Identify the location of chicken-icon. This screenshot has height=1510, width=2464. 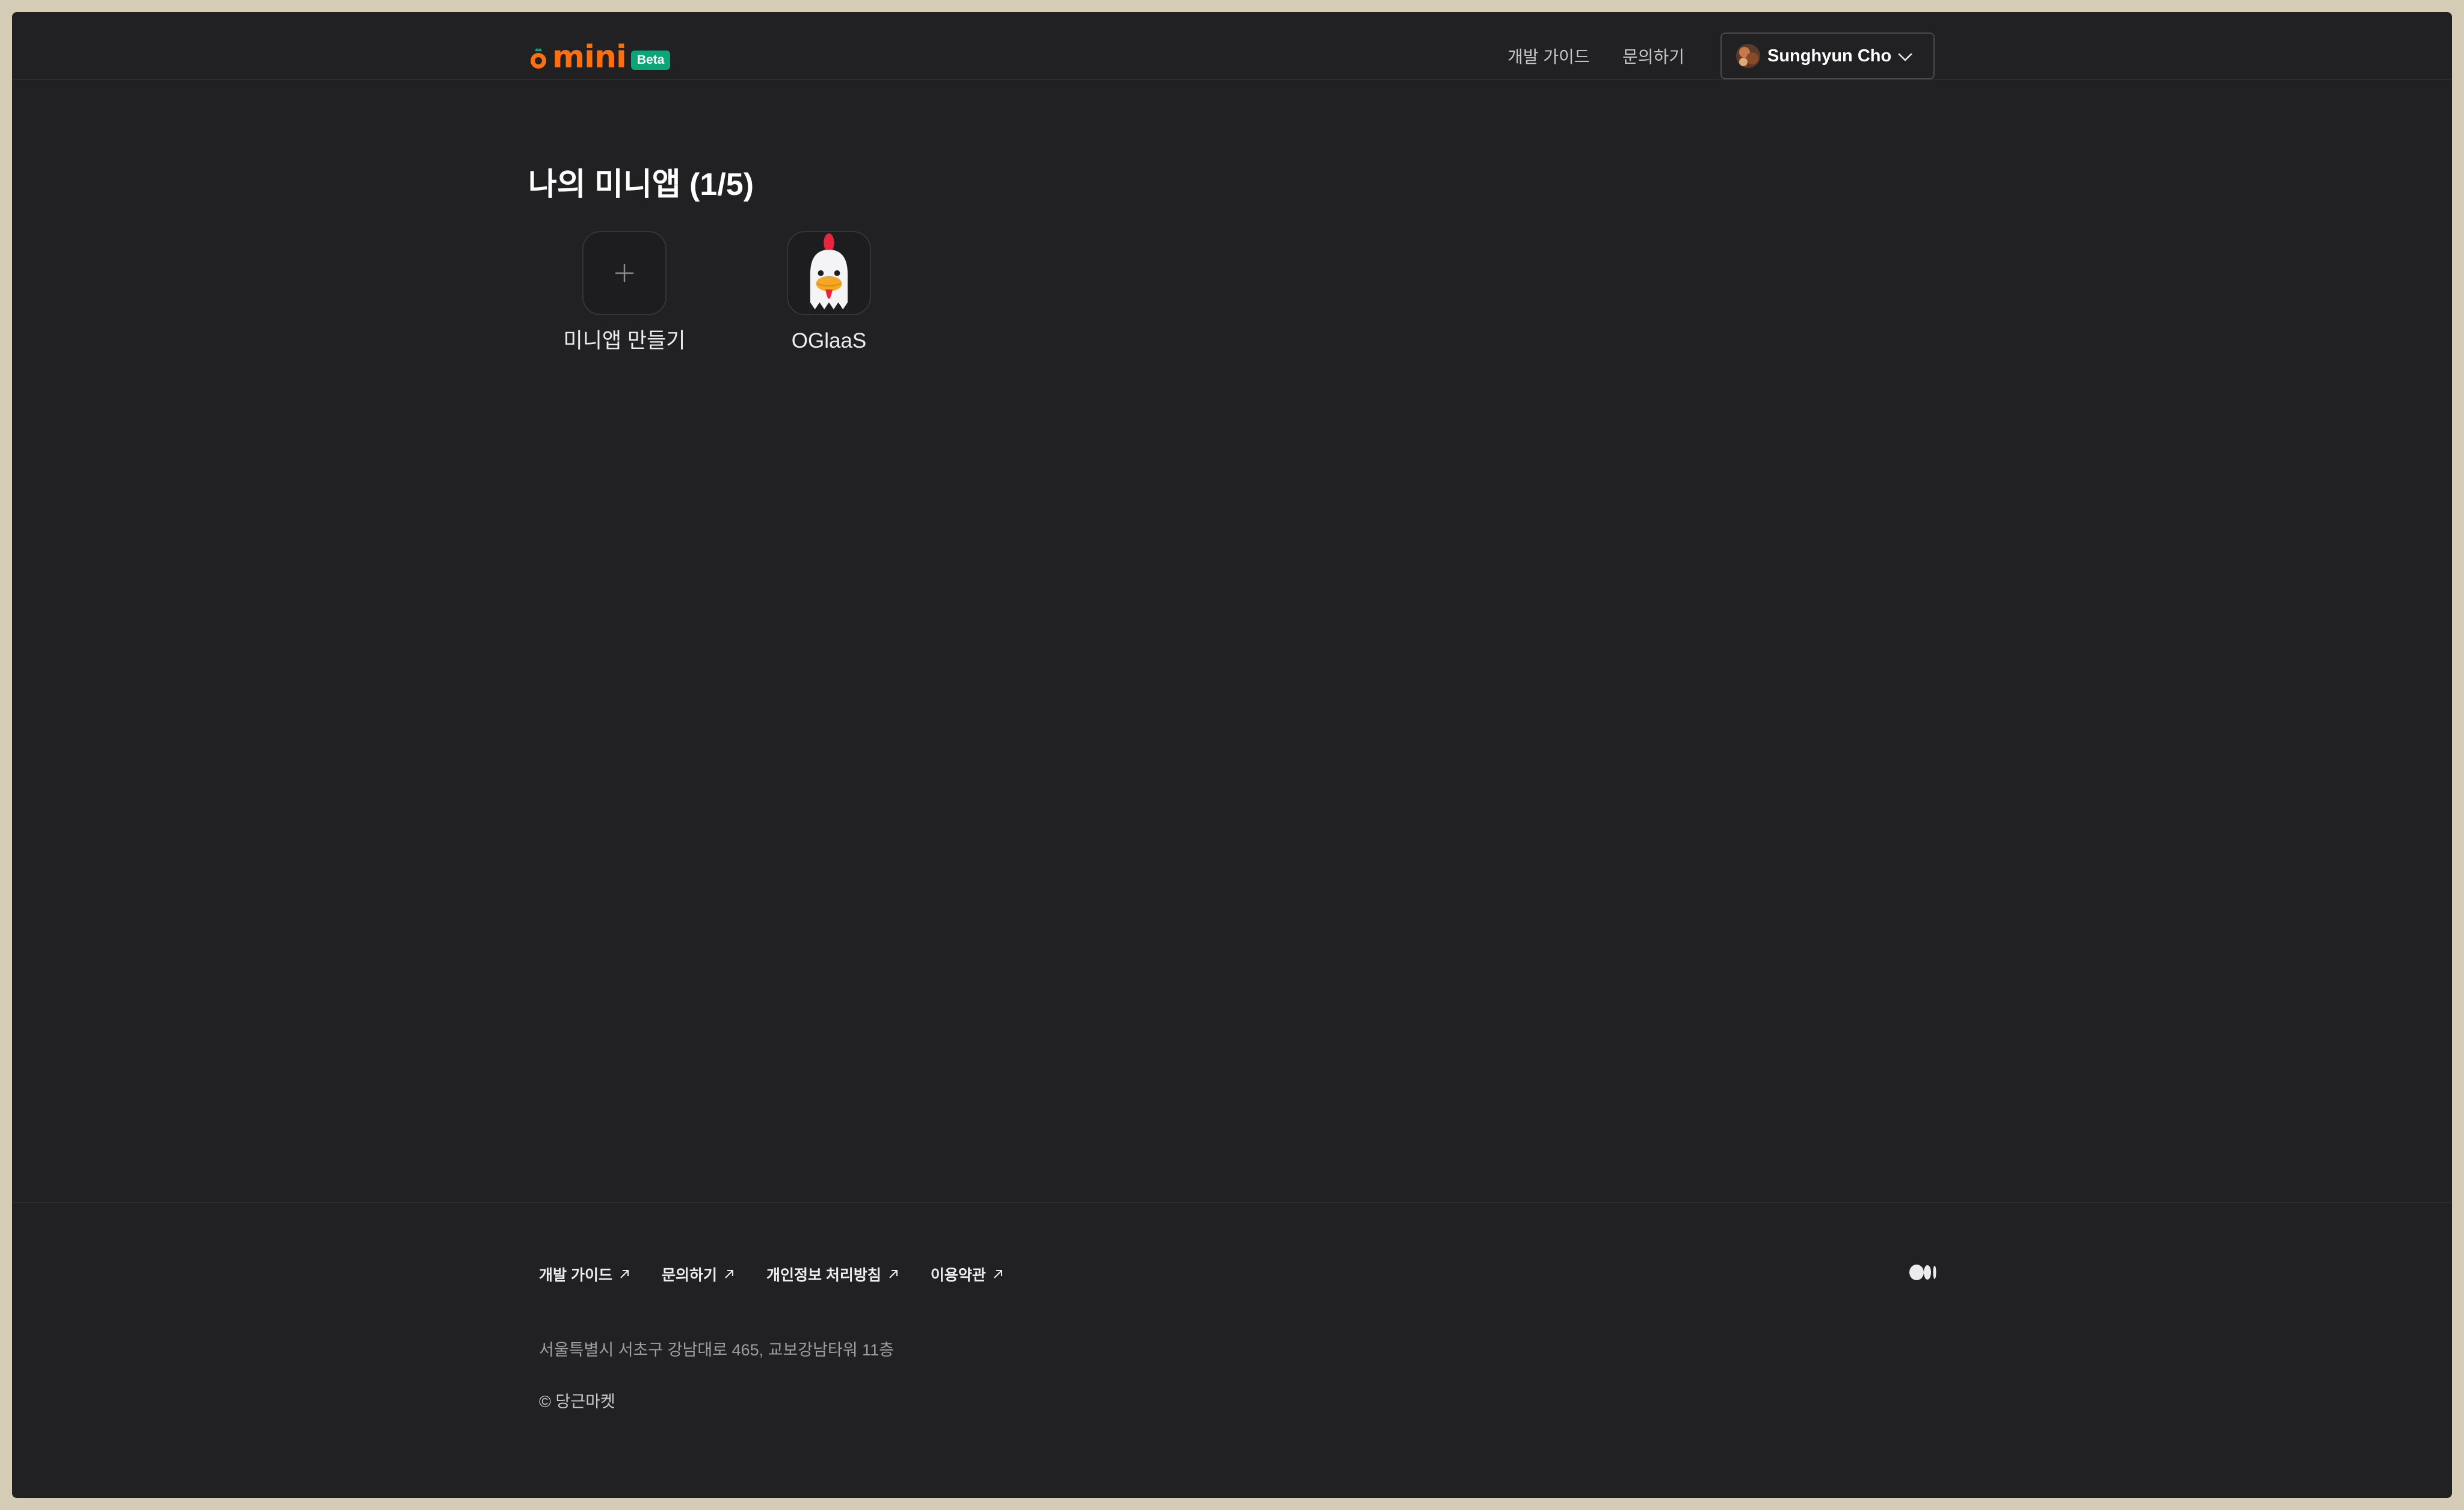
(829, 273).